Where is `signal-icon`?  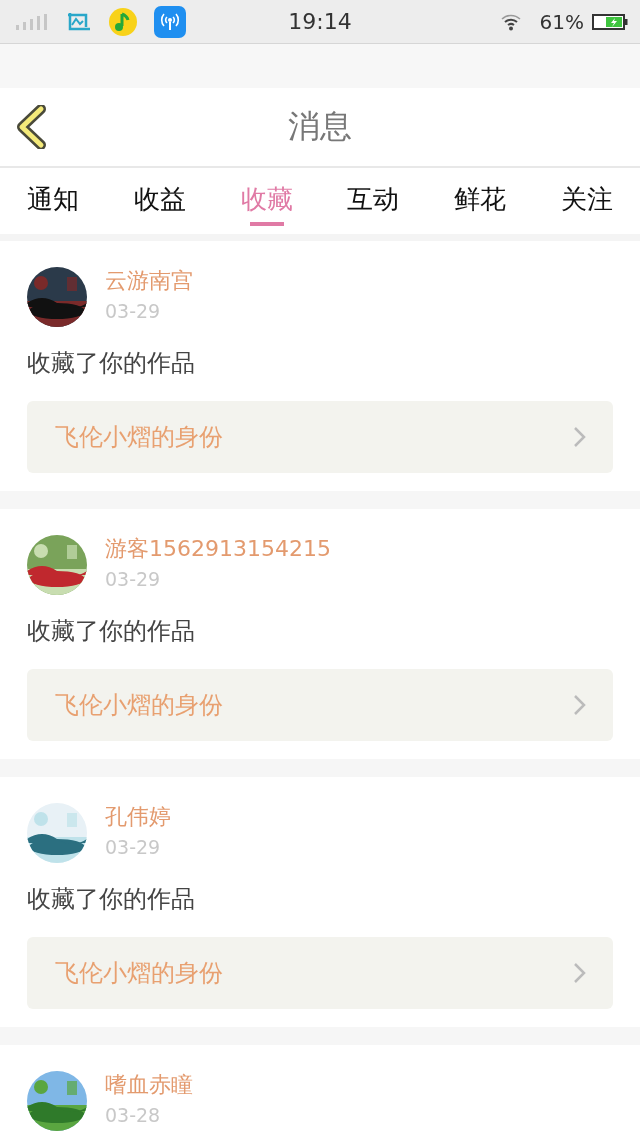 signal-icon is located at coordinates (33, 21).